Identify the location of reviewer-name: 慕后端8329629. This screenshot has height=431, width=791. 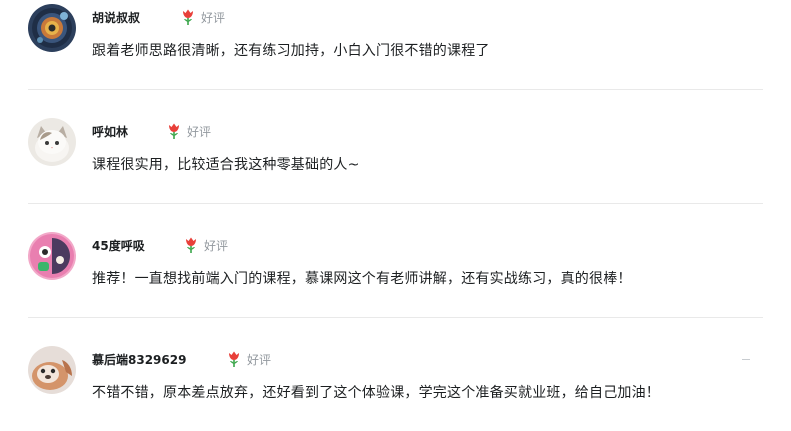
(139, 359).